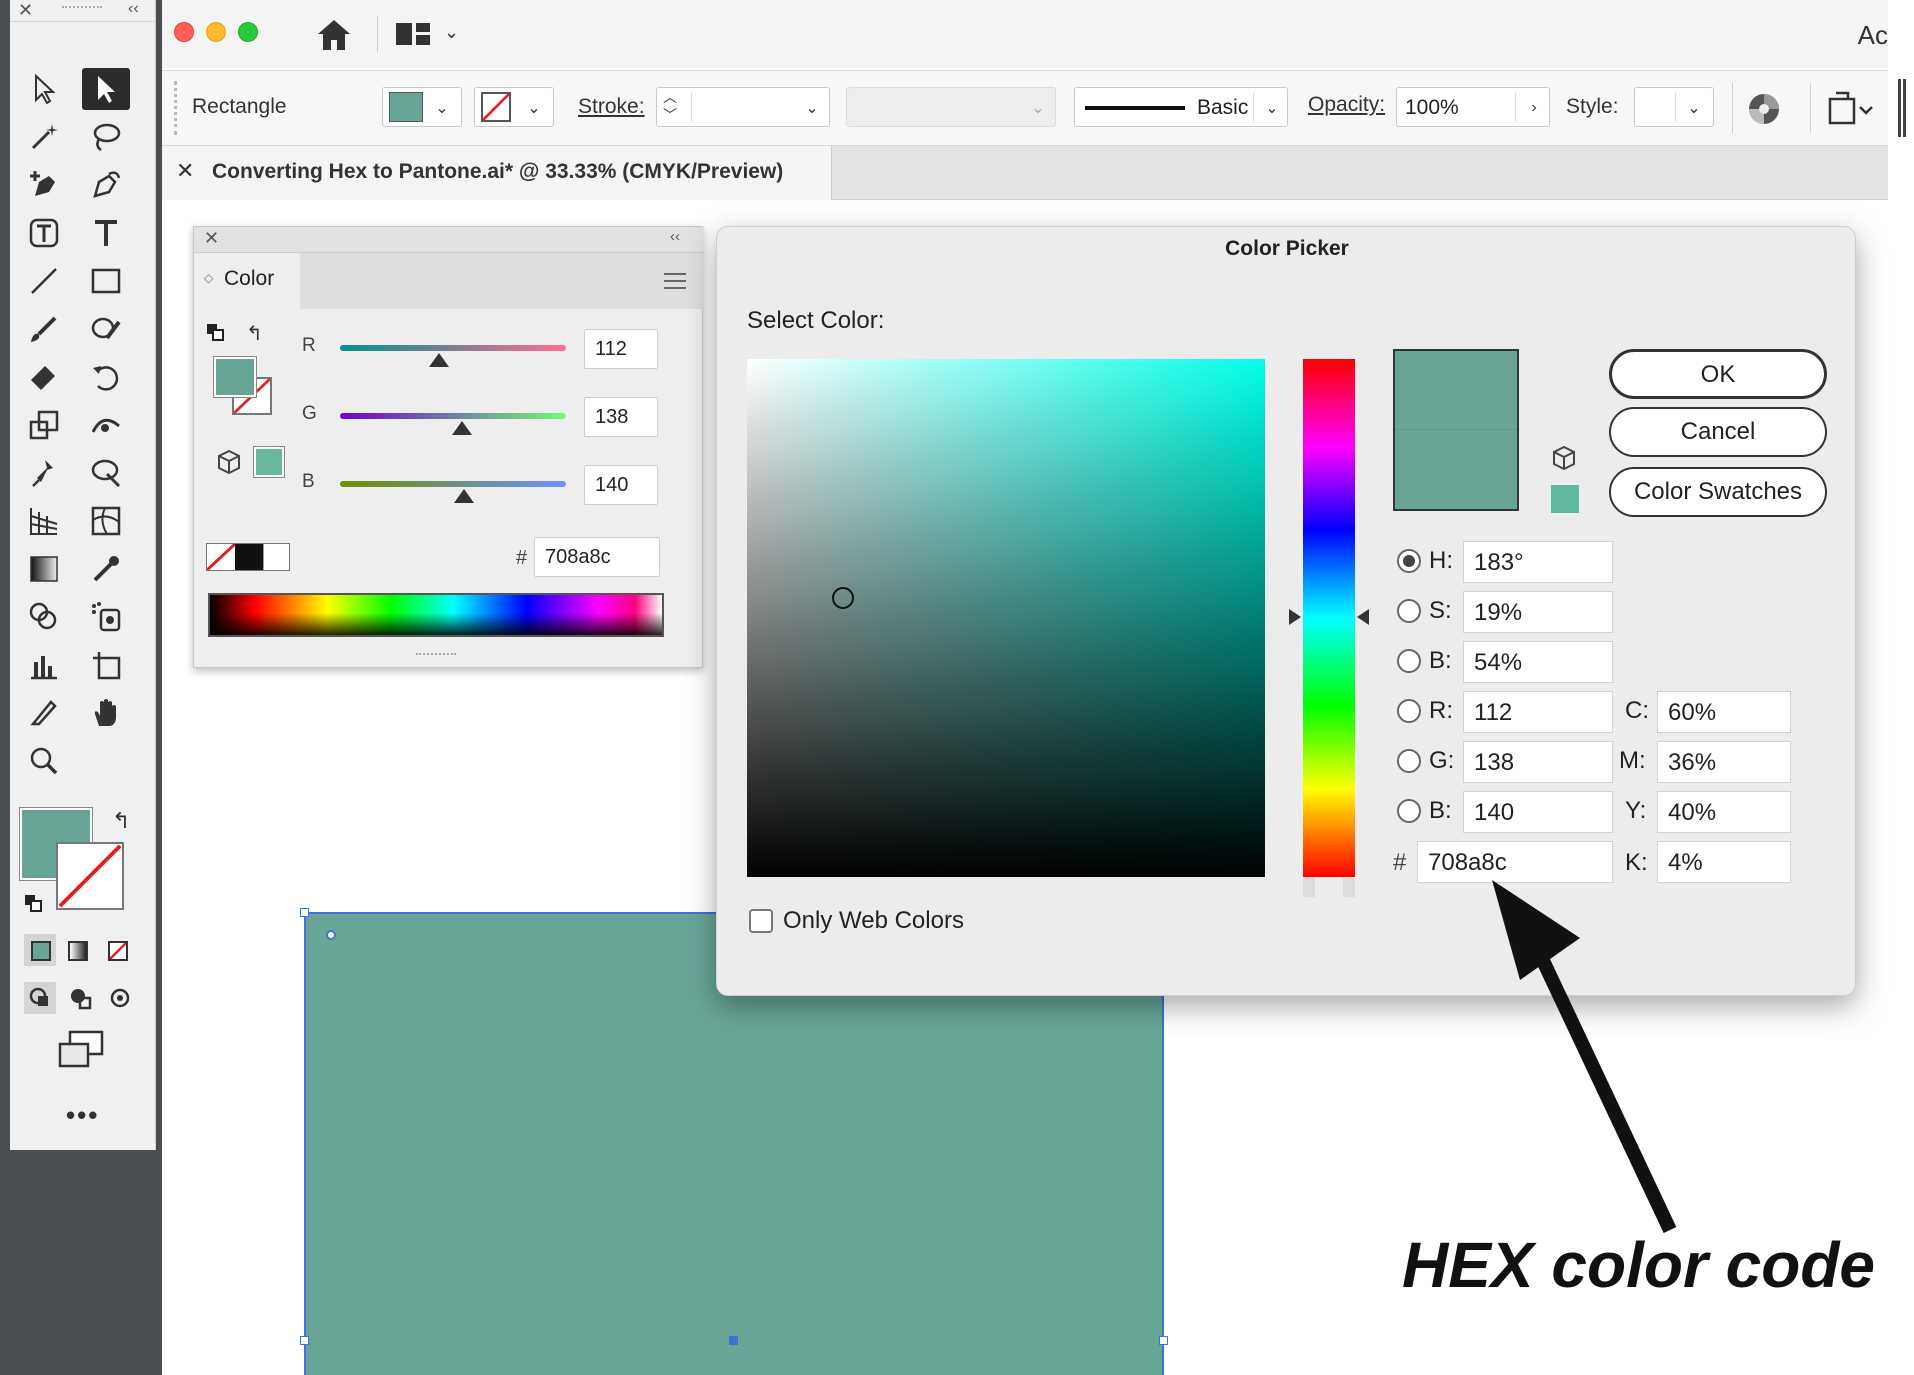 The height and width of the screenshot is (1375, 1914). Describe the element at coordinates (44, 329) in the screenshot. I see `paintbrush-tool-icon` at that location.